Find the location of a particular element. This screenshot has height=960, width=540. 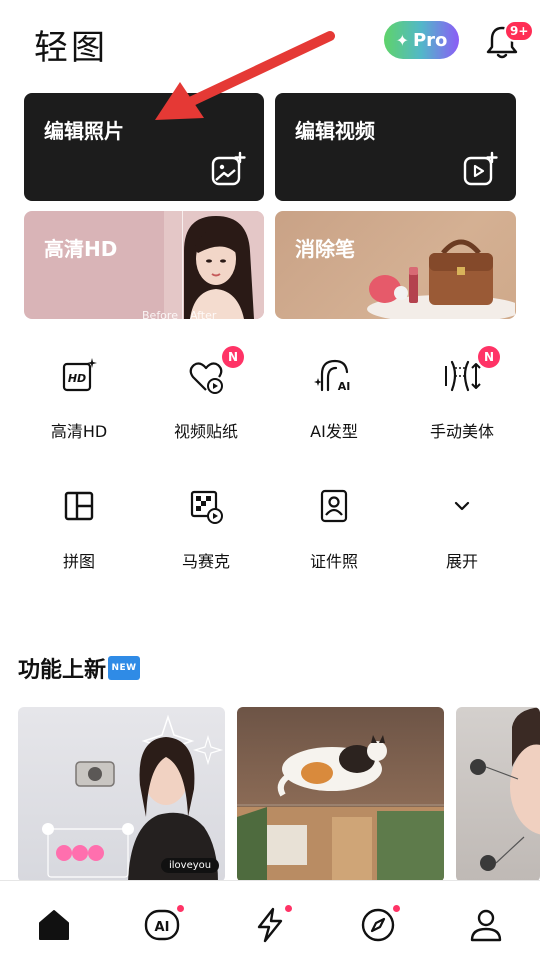

tool-hd: HD 高清HD is located at coordinates (79, 399).